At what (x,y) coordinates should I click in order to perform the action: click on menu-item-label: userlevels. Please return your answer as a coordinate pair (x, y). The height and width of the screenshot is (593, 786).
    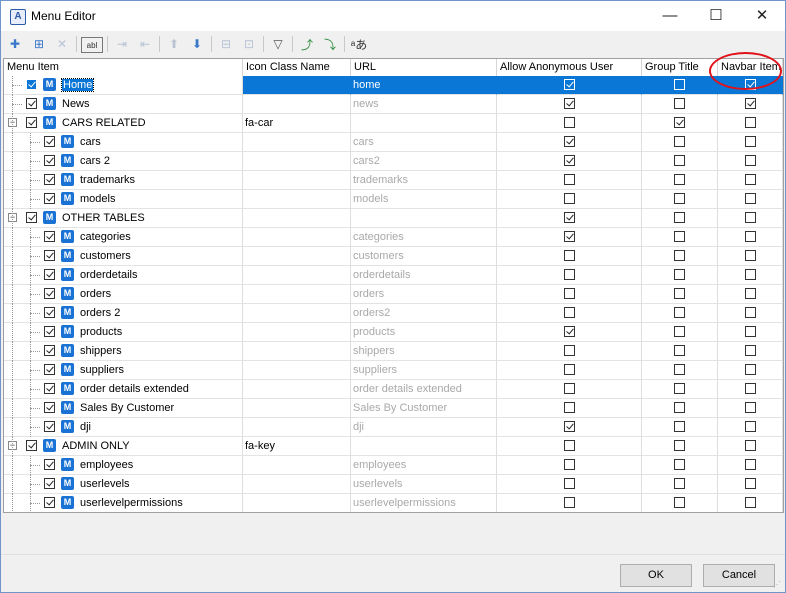
    Looking at the image, I should click on (105, 484).